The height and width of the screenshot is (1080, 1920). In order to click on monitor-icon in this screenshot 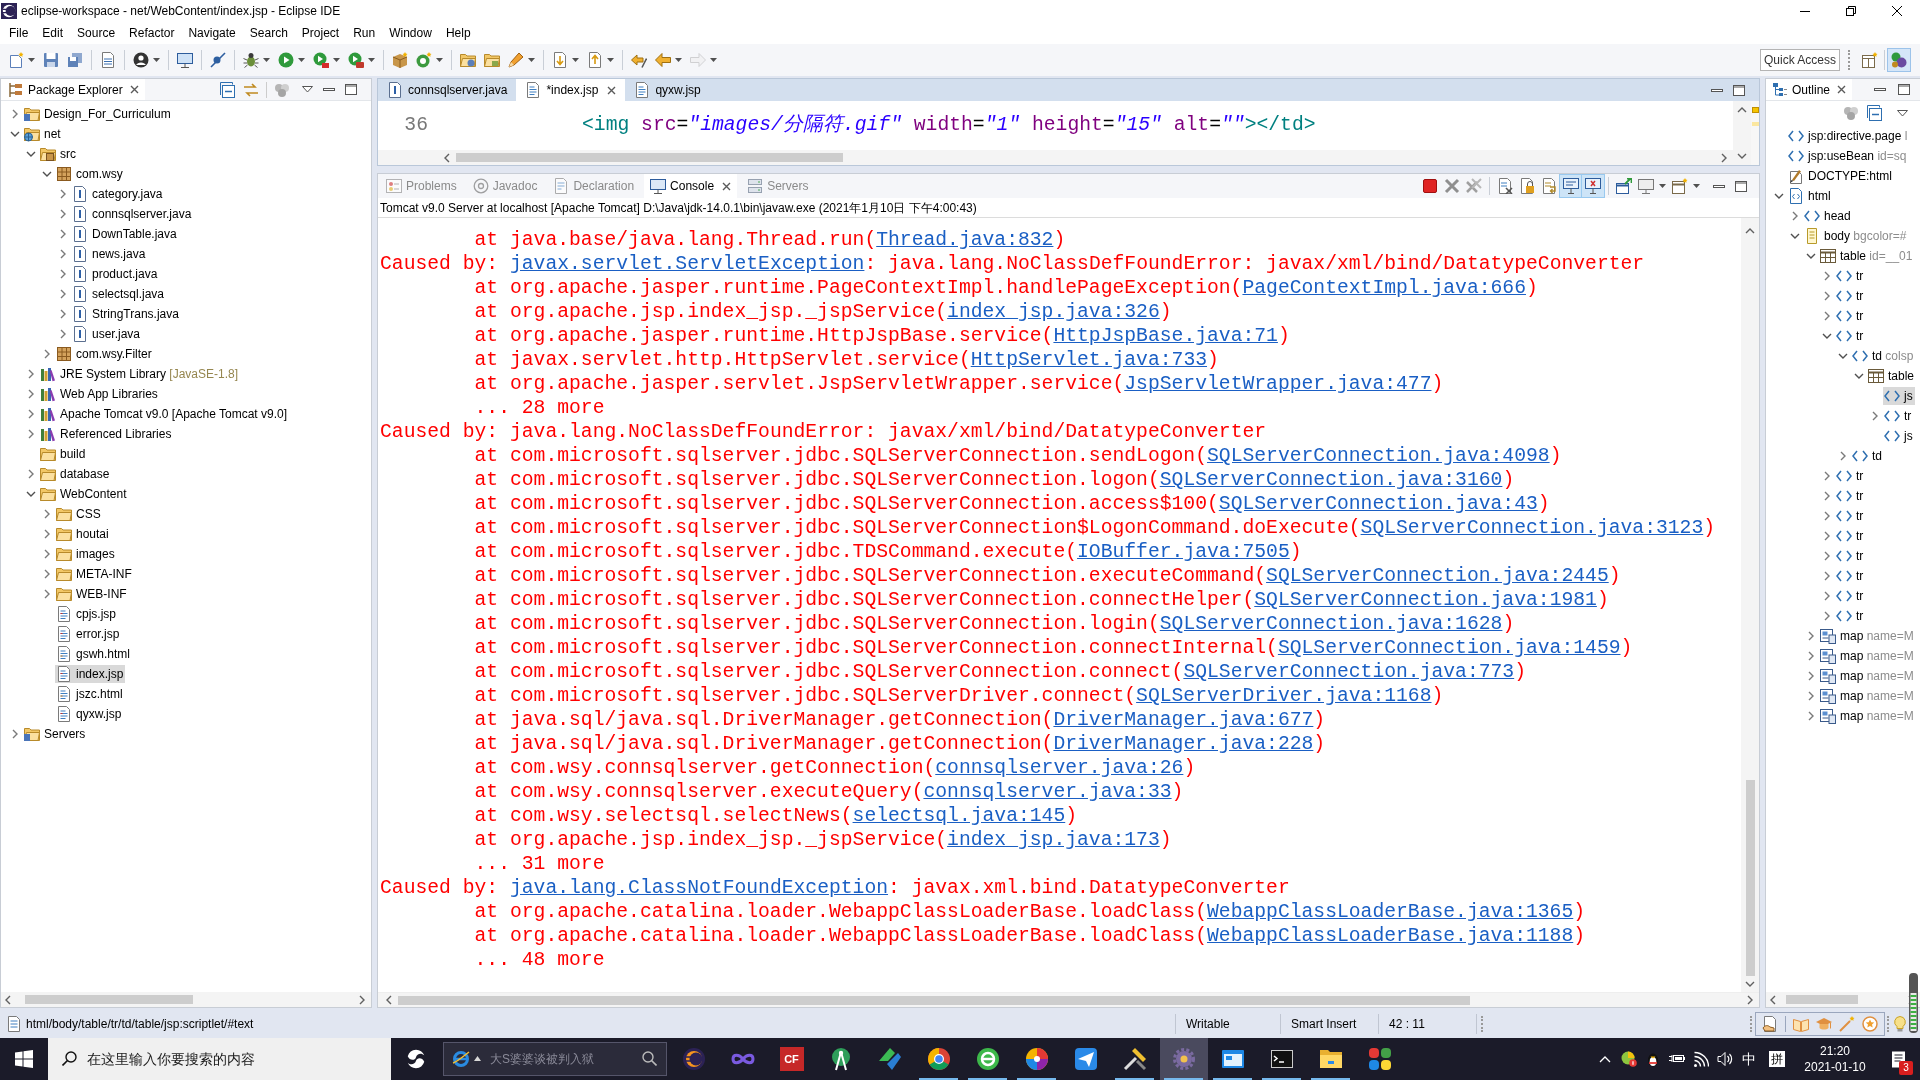, I will do `click(1646, 186)`.